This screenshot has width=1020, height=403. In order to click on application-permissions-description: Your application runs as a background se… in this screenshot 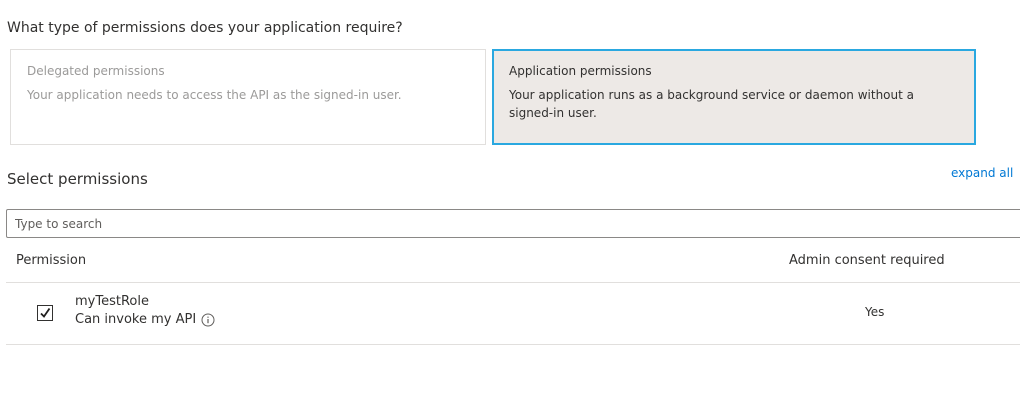, I will do `click(711, 104)`.